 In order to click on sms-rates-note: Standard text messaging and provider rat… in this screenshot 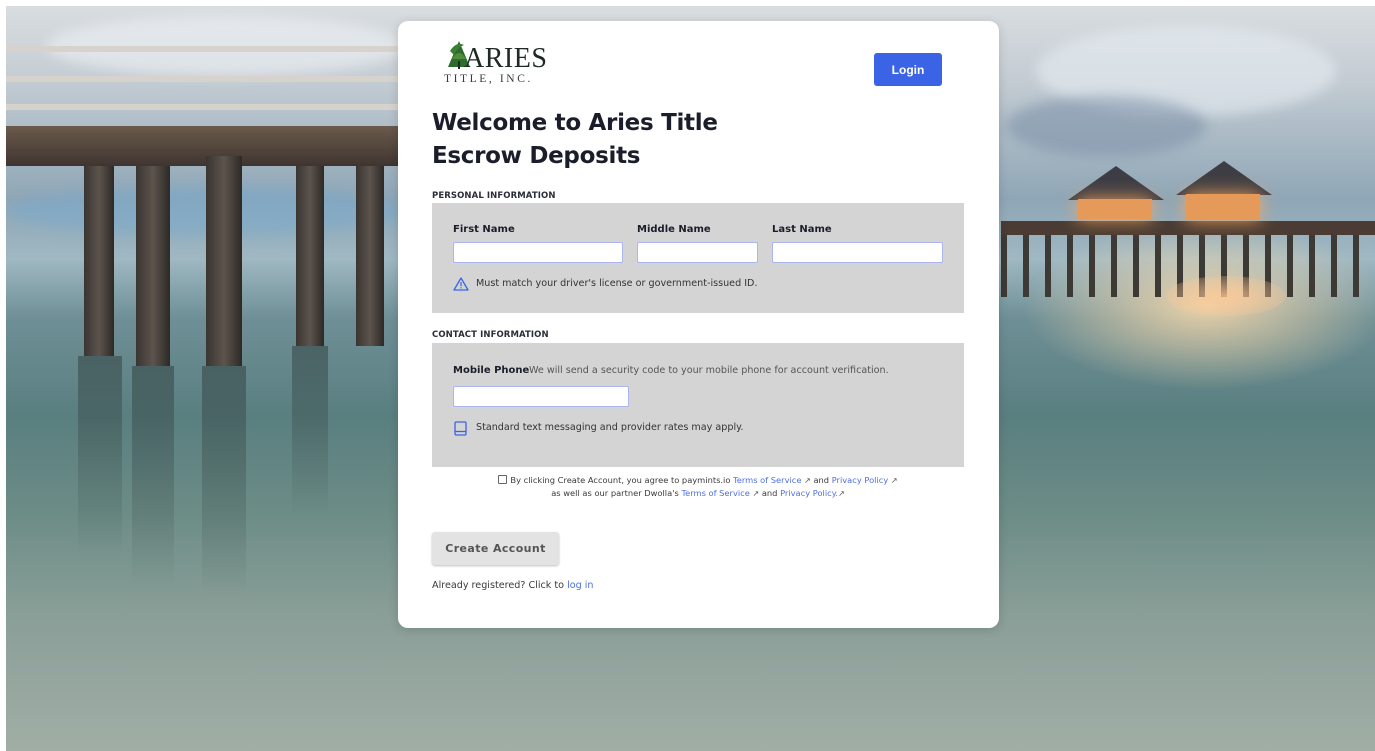, I will do `click(610, 427)`.